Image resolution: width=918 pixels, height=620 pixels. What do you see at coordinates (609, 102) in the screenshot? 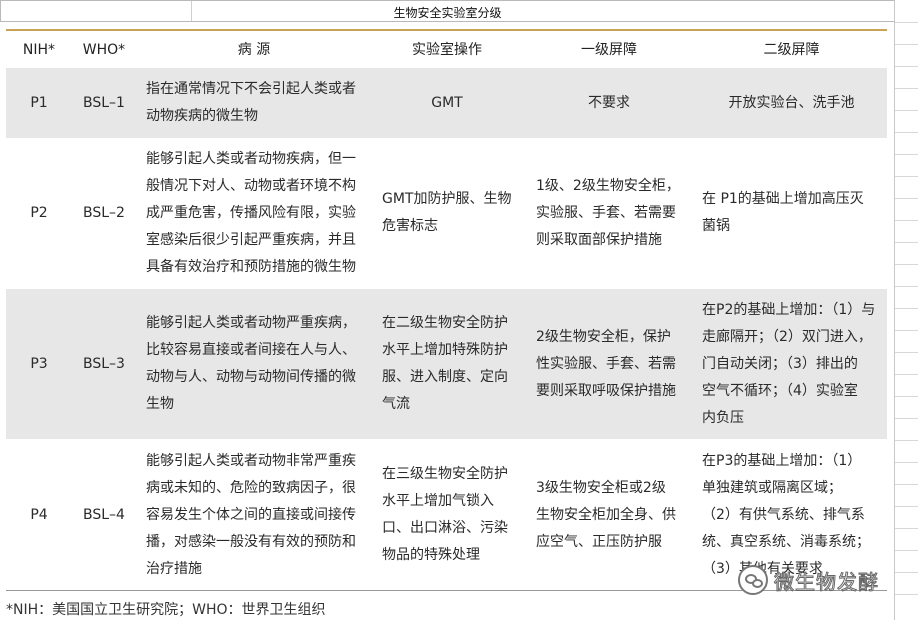
I see `cell-primary-barrier: 不要求` at bounding box center [609, 102].